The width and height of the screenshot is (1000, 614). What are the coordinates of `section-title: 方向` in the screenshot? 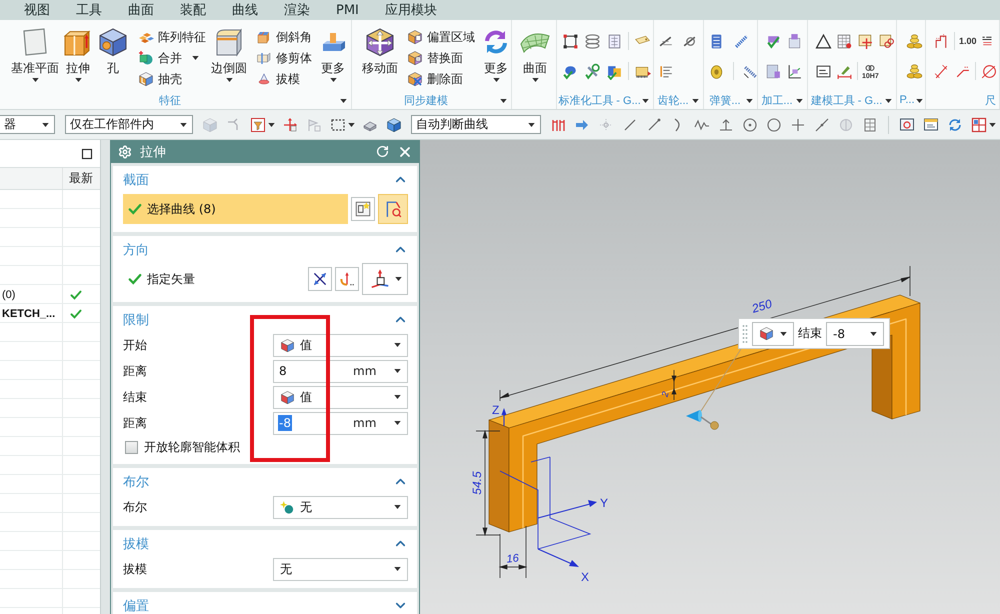 It's located at (136, 249).